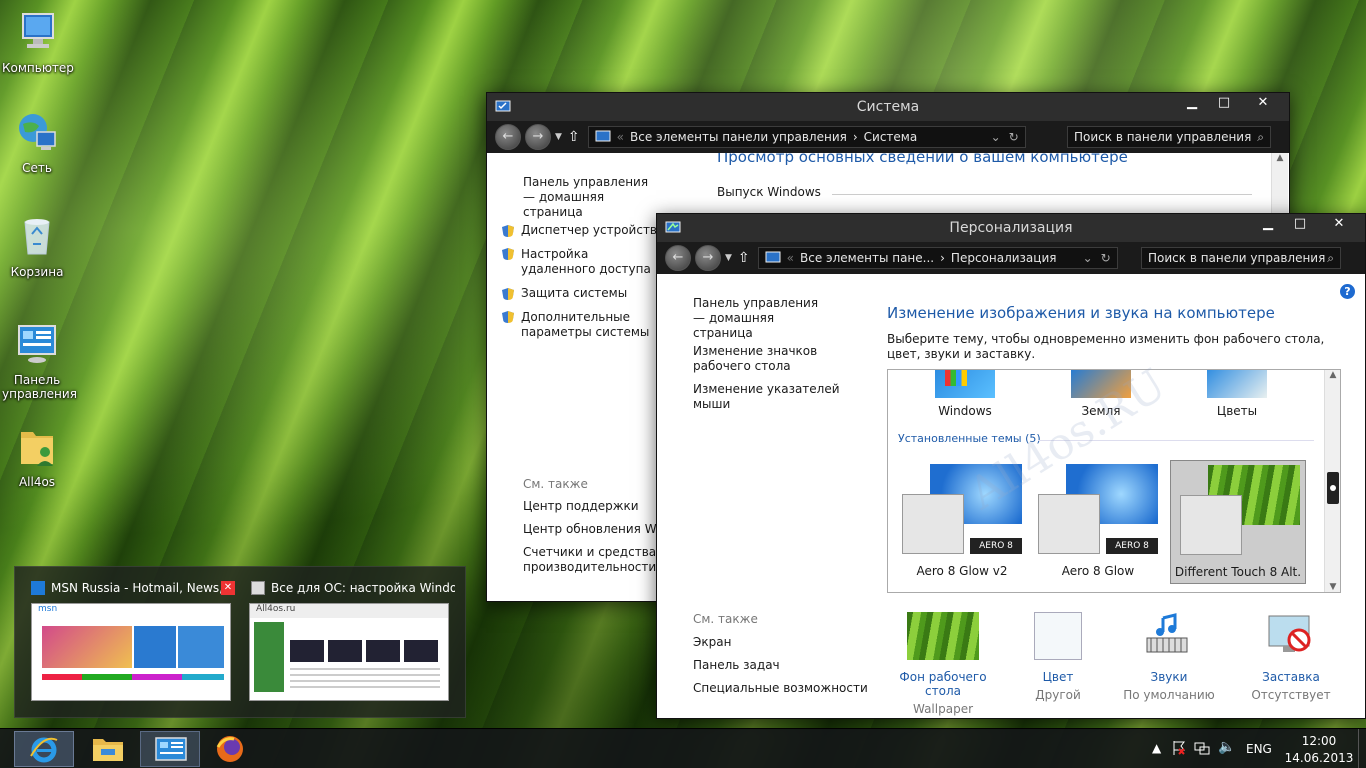 The height and width of the screenshot is (768, 1366). Describe the element at coordinates (1347, 291) in the screenshot. I see `help-icon: ?` at that location.